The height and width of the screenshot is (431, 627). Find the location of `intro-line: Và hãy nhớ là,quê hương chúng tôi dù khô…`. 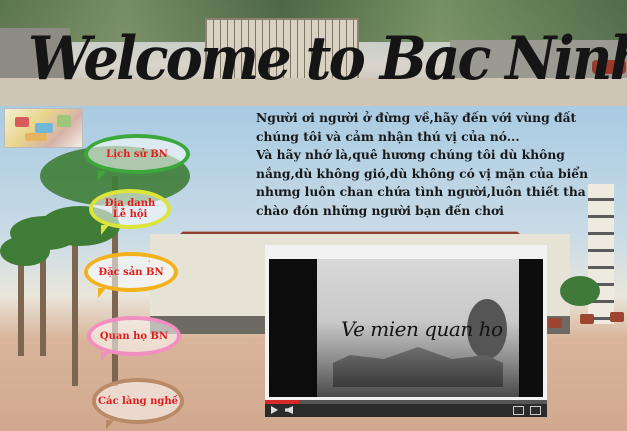

intro-line: Và hãy nhớ là,quê hương chúng tôi dù khô… is located at coordinates (410, 154).